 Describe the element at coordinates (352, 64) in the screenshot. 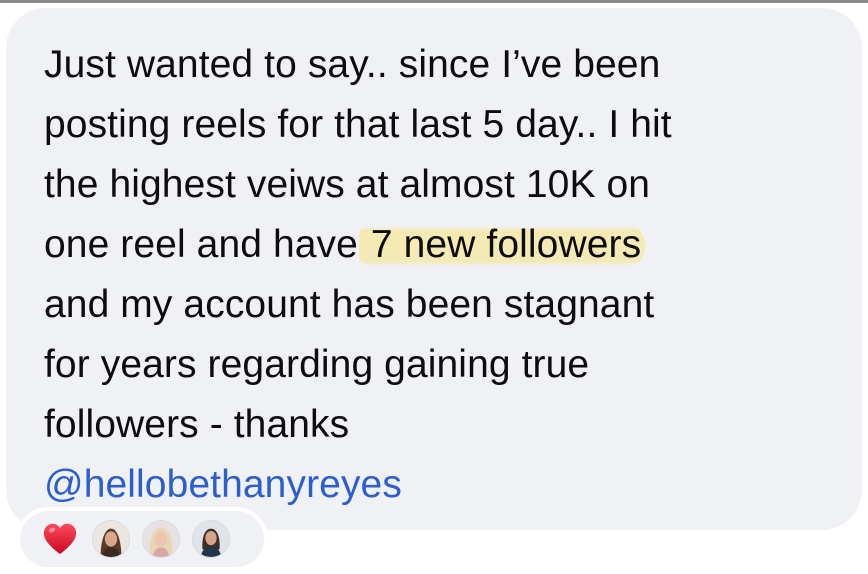

I see `comment-line-1: Just wanted to say.. since I’ve been` at that location.